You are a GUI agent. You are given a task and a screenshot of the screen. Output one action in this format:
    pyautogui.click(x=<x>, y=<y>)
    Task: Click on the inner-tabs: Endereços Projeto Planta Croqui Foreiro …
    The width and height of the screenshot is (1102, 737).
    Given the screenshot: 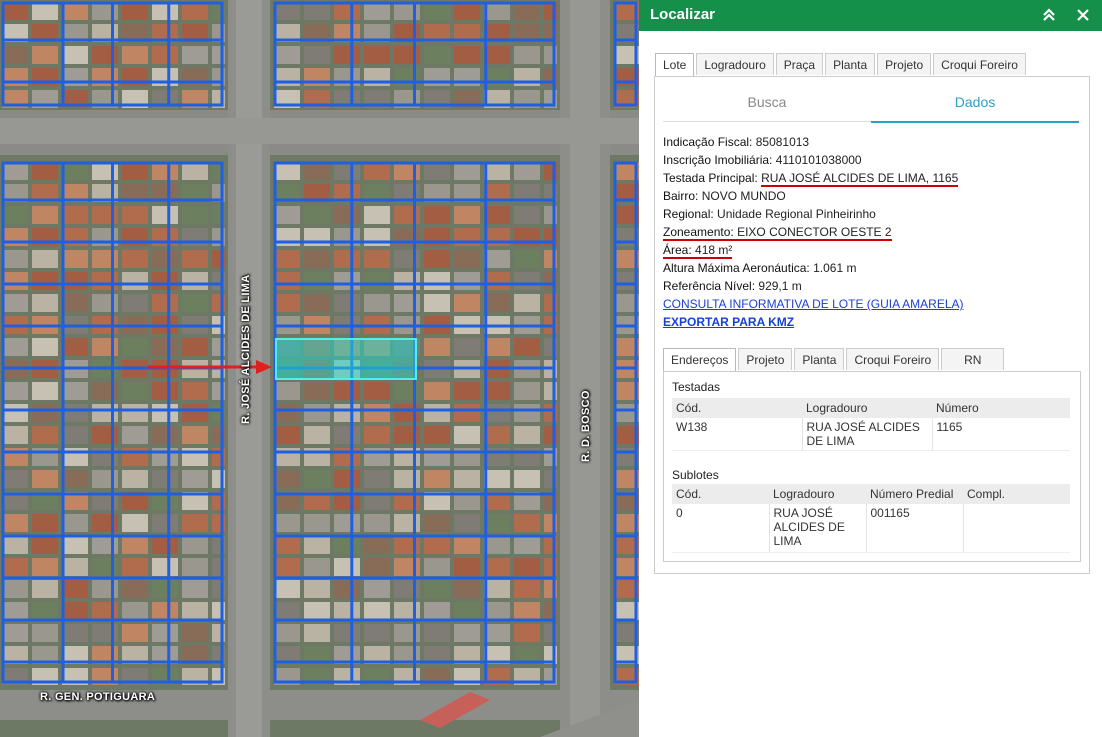 What is the action you would take?
    pyautogui.click(x=834, y=360)
    